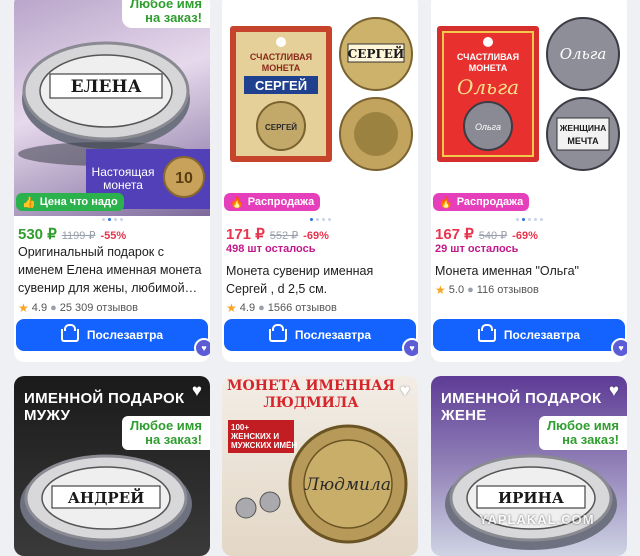  I want to click on svg-text: АНДРЕЙ, so click(106, 497).